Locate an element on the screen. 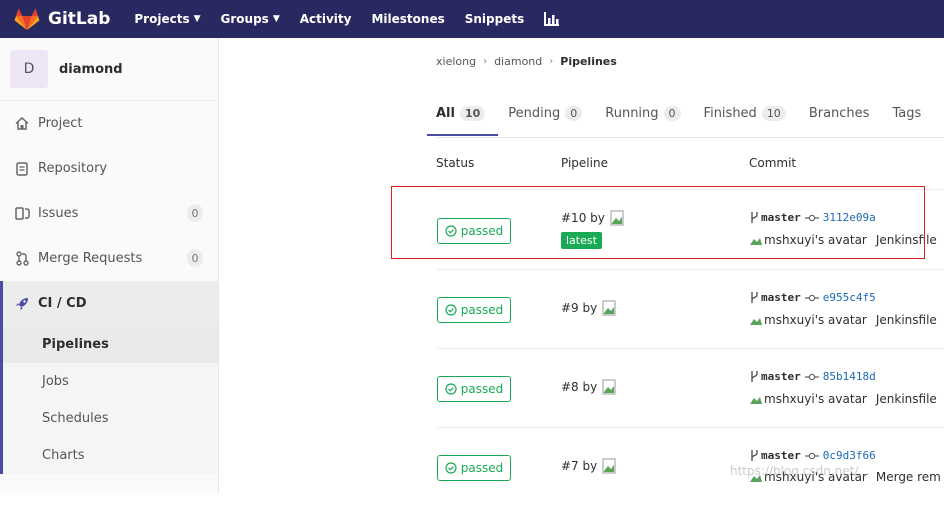  sidebar-item-merge-requests: Merge Requests 0 is located at coordinates (109, 258).